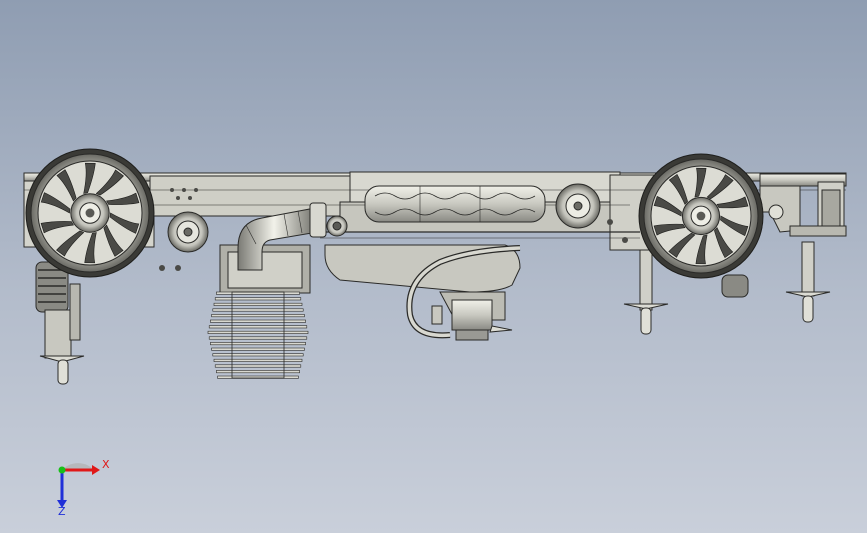 This screenshot has height=533, width=867. I want to click on small-gear-center, so click(337, 226).